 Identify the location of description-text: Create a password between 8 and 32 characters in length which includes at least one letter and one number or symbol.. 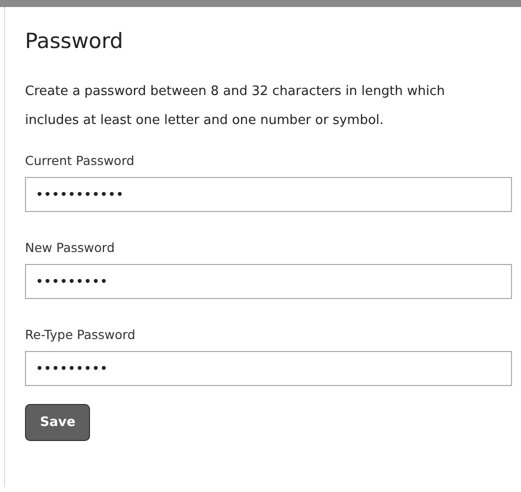
(235, 106).